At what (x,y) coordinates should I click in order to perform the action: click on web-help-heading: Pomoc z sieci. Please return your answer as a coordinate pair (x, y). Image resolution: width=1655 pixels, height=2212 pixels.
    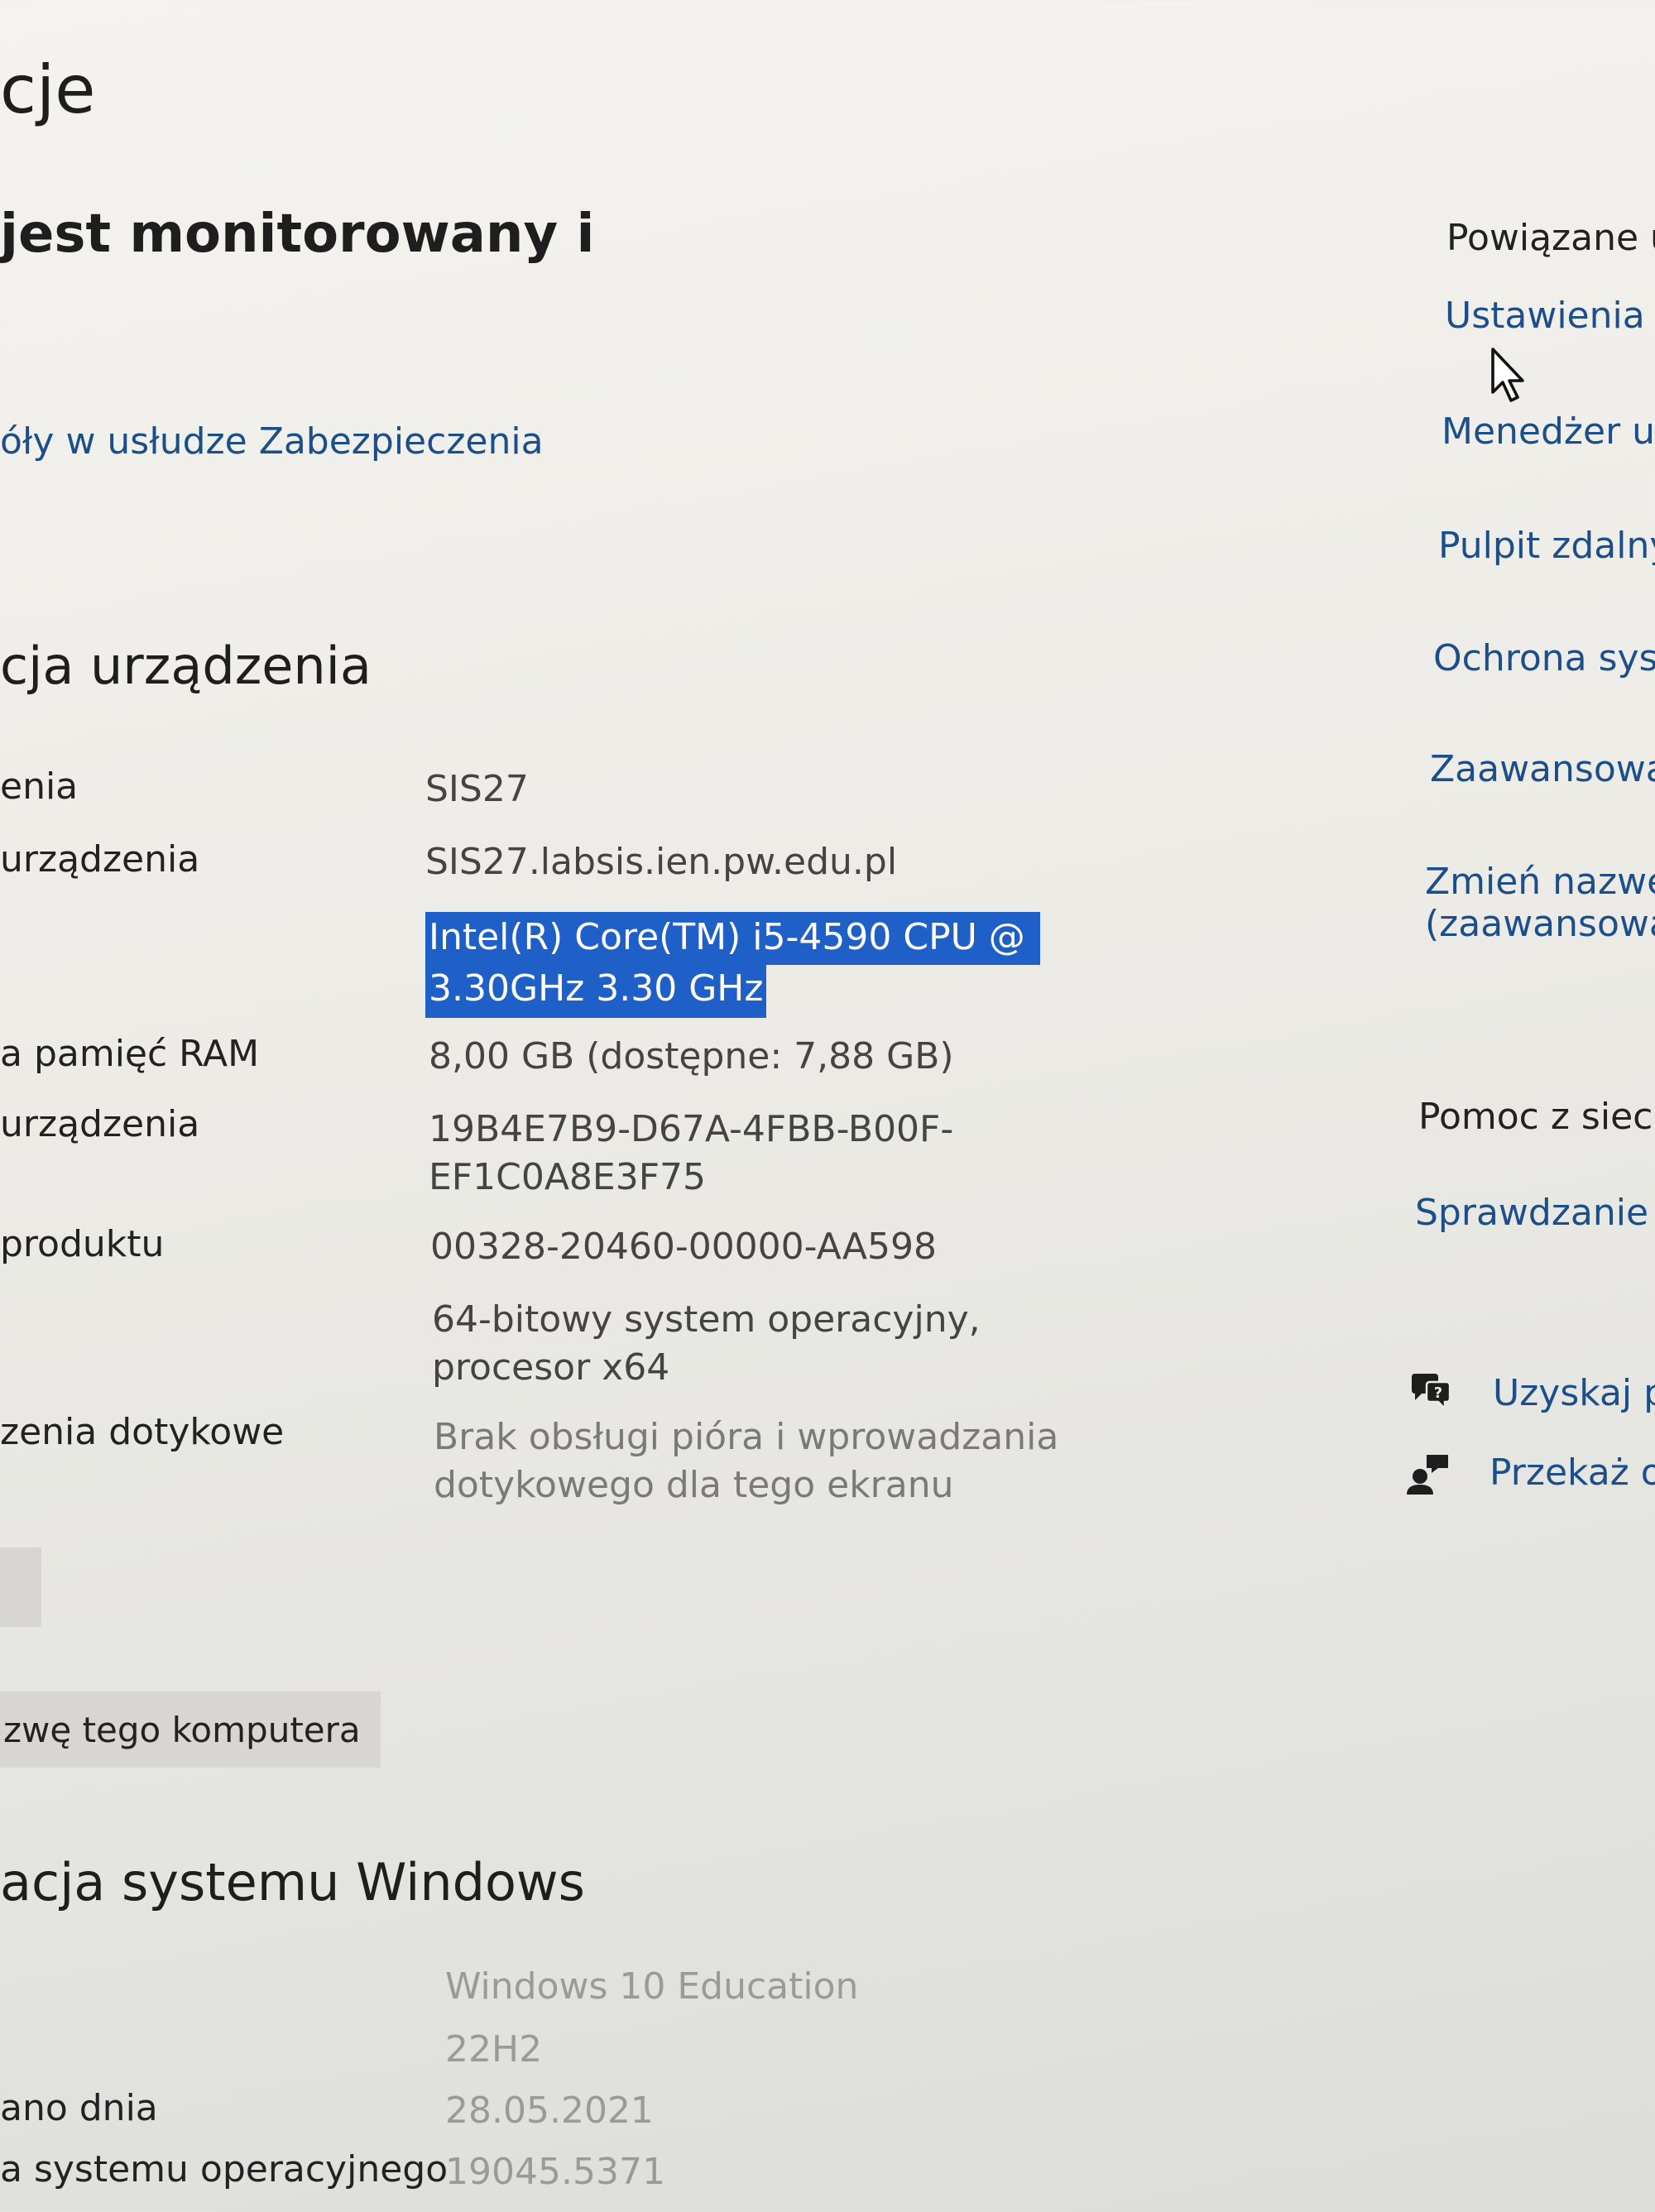
    Looking at the image, I should click on (1536, 1117).